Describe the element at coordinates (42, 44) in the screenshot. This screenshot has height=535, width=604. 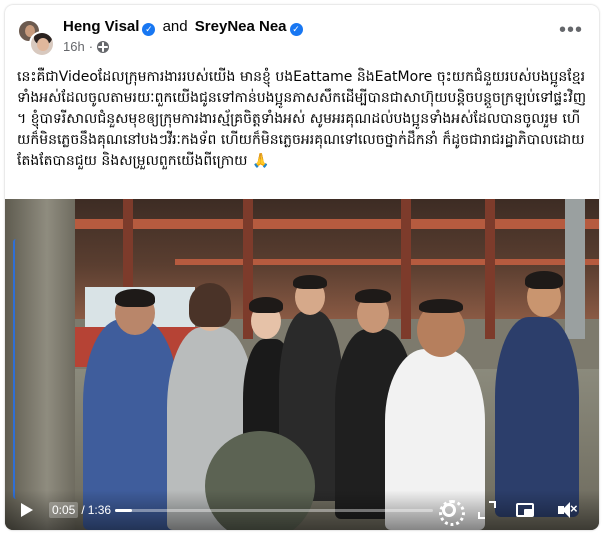
I see `avatar-sreynea-nea` at that location.